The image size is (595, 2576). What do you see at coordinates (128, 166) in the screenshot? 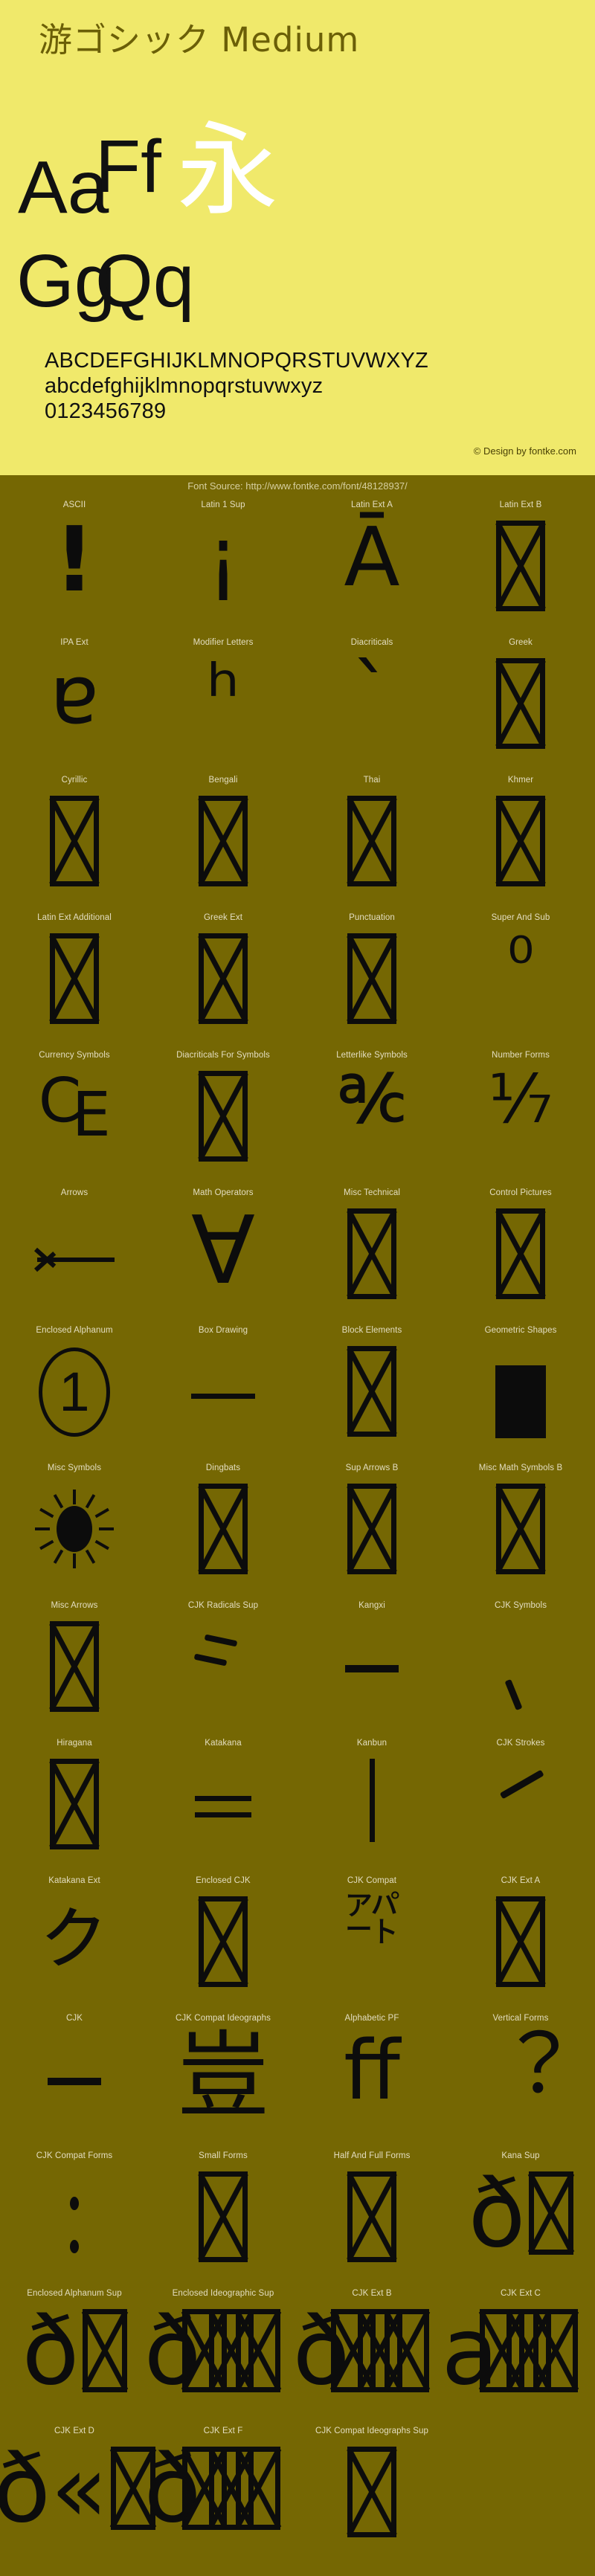
I see `sample-glyph-ff: Ff` at bounding box center [128, 166].